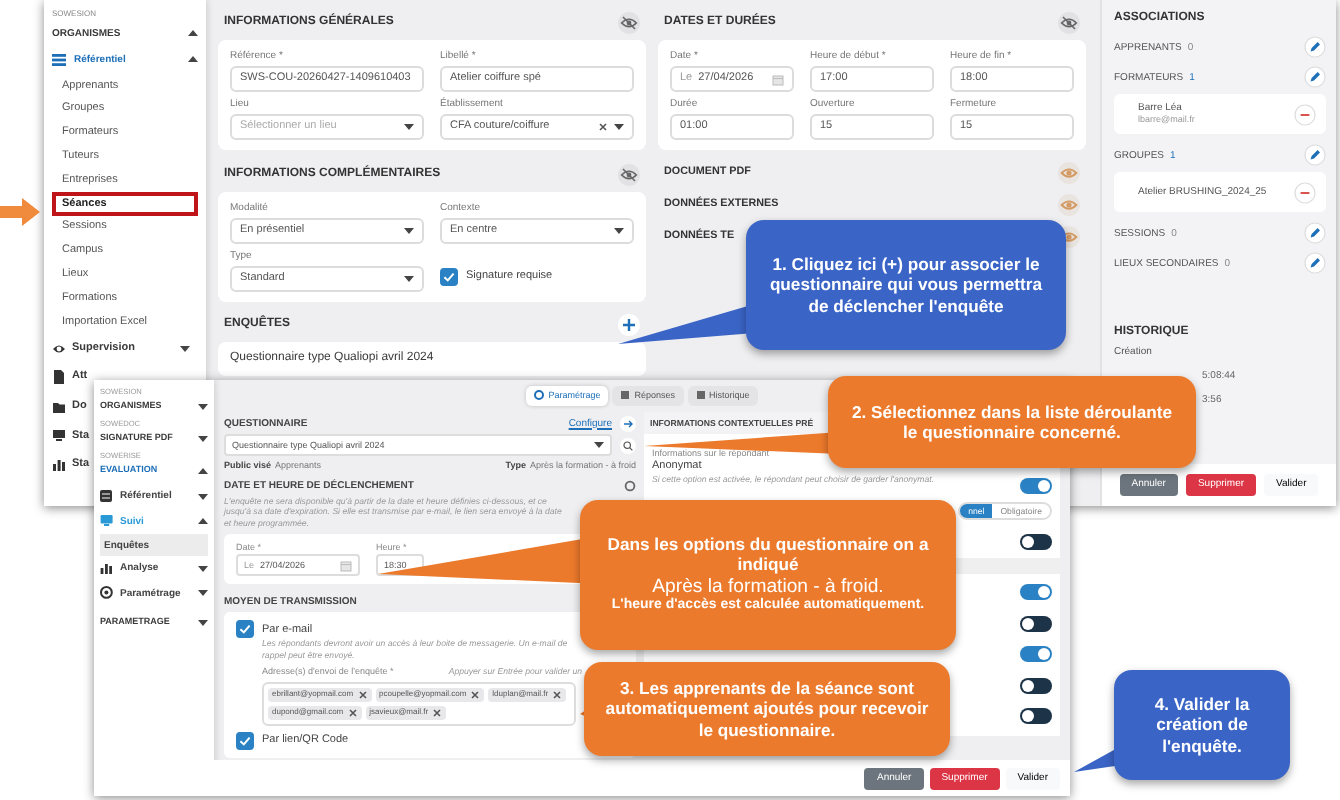  What do you see at coordinates (628, 423) in the screenshot?
I see `arrow-right-icon` at bounding box center [628, 423].